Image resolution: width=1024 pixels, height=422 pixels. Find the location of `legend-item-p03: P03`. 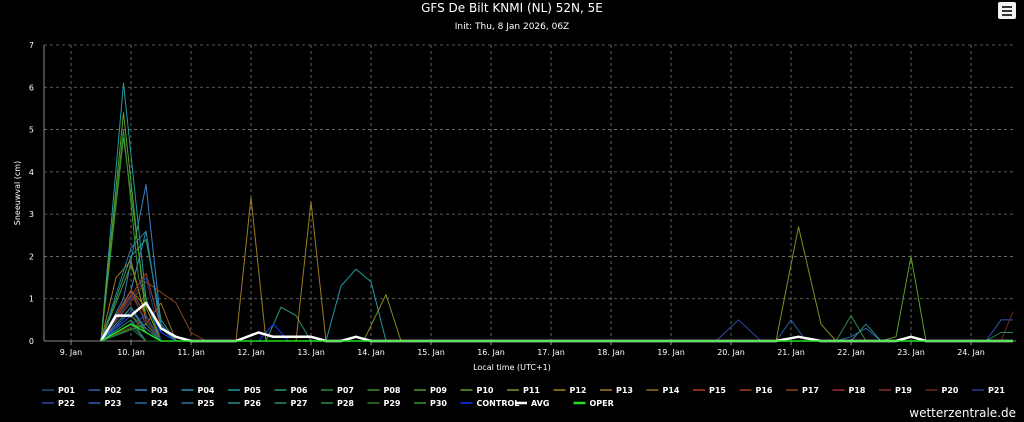

legend-item-p03: P03 is located at coordinates (151, 390).